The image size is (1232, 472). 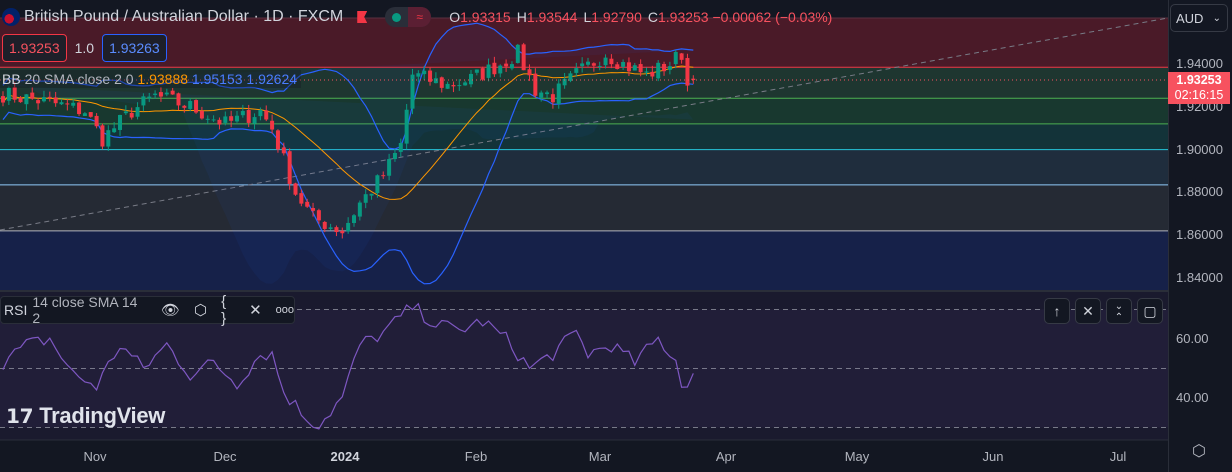 I want to click on move-pane-up-button: ↑, so click(x=1057, y=311).